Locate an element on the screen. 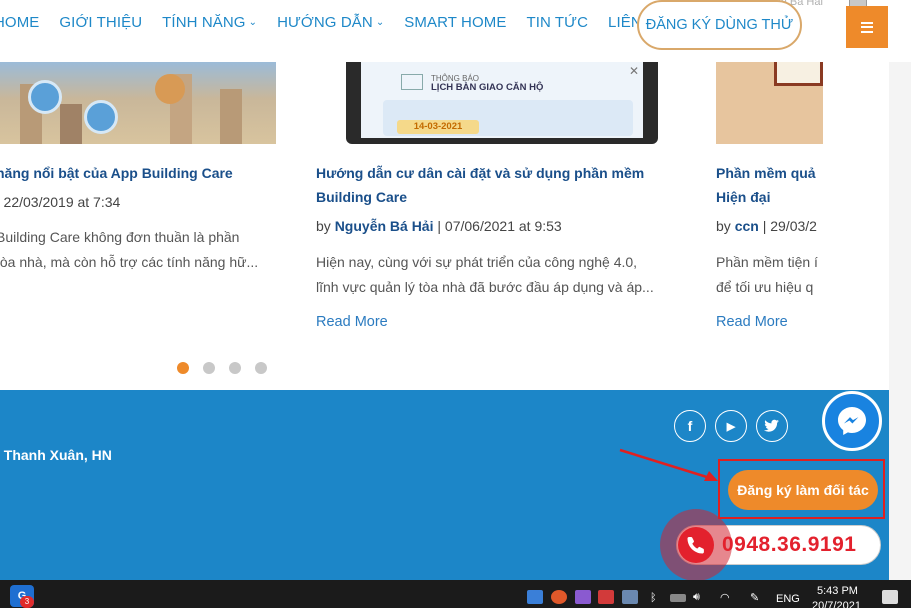 The image size is (911, 608). clock-time: 5:43 PM is located at coordinates (837, 591).